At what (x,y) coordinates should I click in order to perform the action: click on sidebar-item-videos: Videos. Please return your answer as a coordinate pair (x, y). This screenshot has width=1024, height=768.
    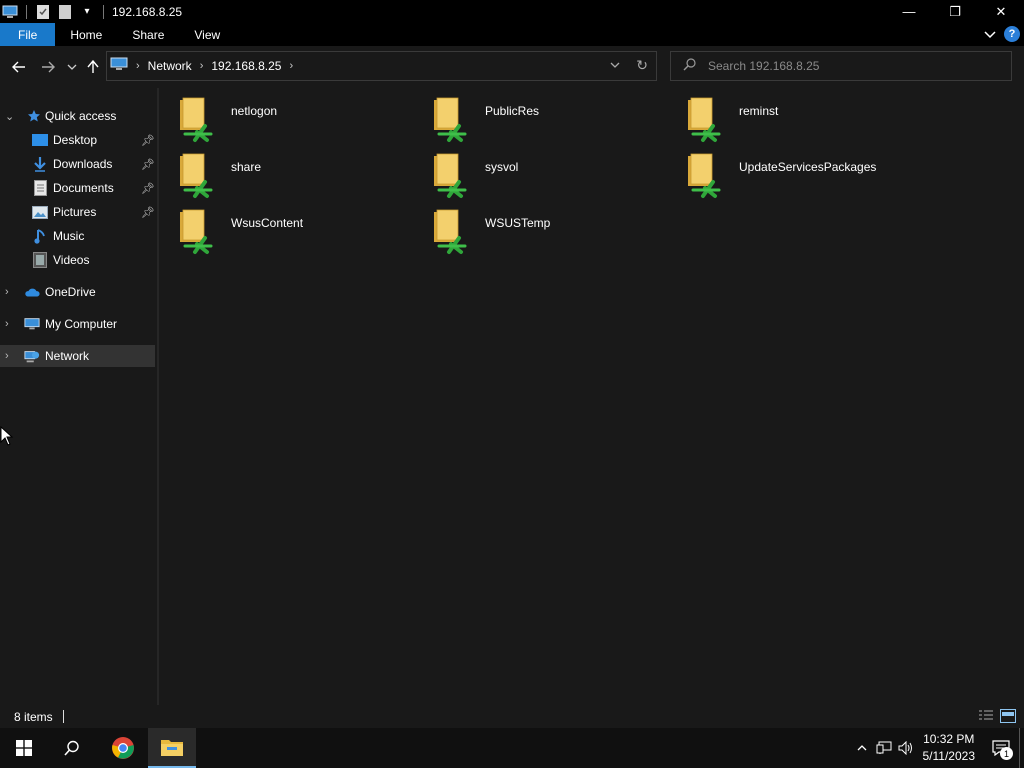
    Looking at the image, I should click on (77, 260).